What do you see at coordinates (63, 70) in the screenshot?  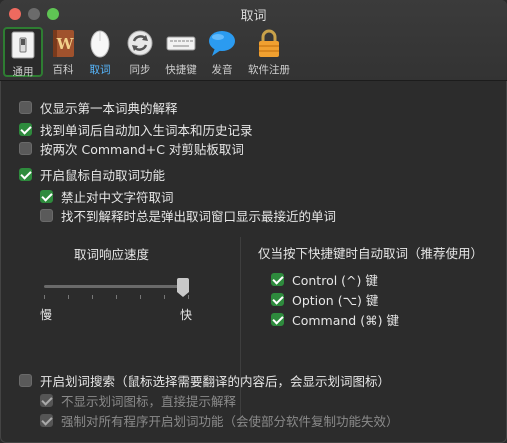 I see `tab-wiki-label: 百科` at bounding box center [63, 70].